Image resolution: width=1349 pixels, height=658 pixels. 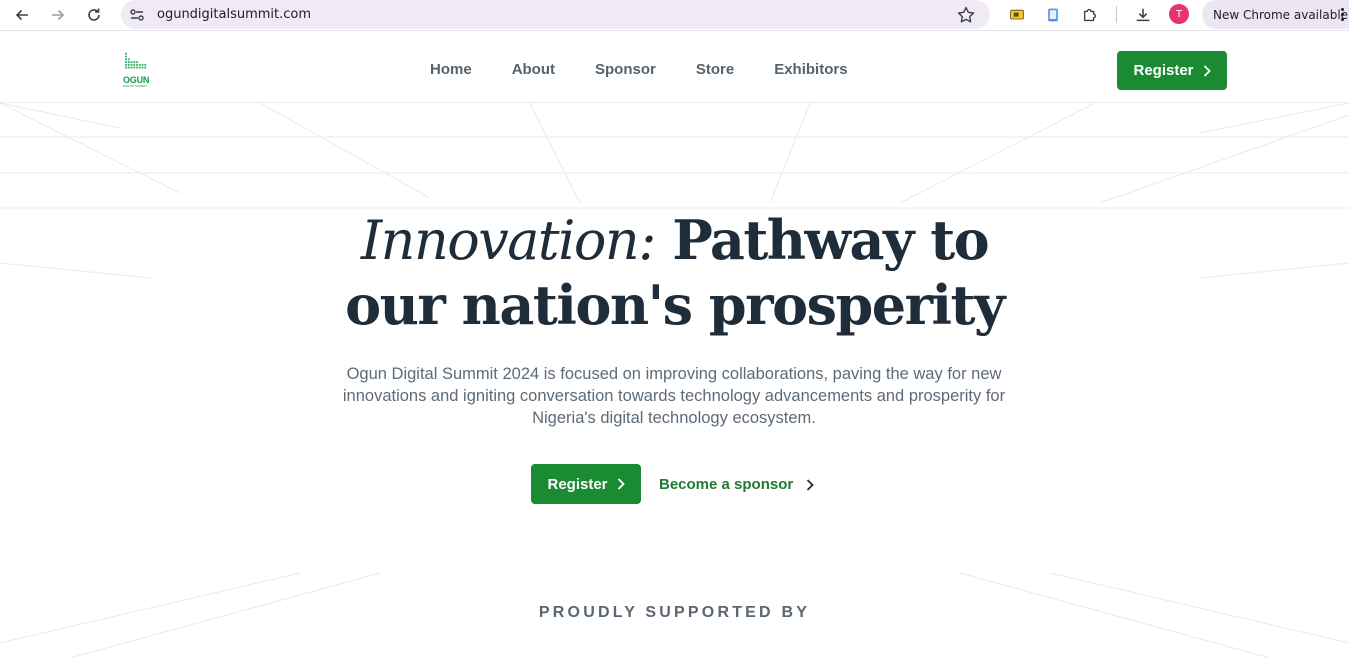 What do you see at coordinates (1281, 14) in the screenshot?
I see `chrome-update-label: New Chrome available` at bounding box center [1281, 14].